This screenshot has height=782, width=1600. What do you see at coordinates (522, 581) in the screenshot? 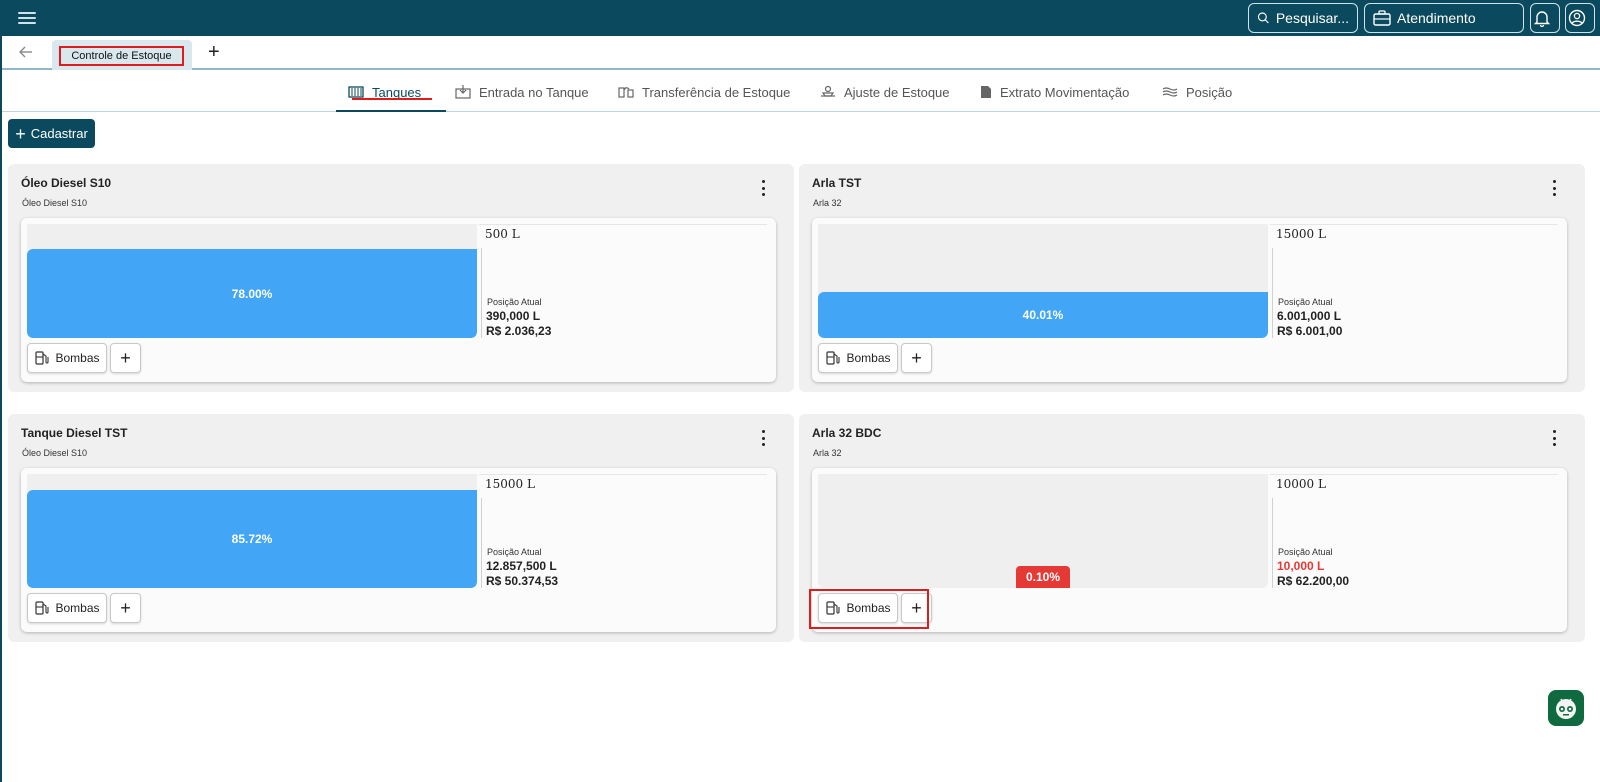
I see `position-value: R$ 50.374,53` at bounding box center [522, 581].